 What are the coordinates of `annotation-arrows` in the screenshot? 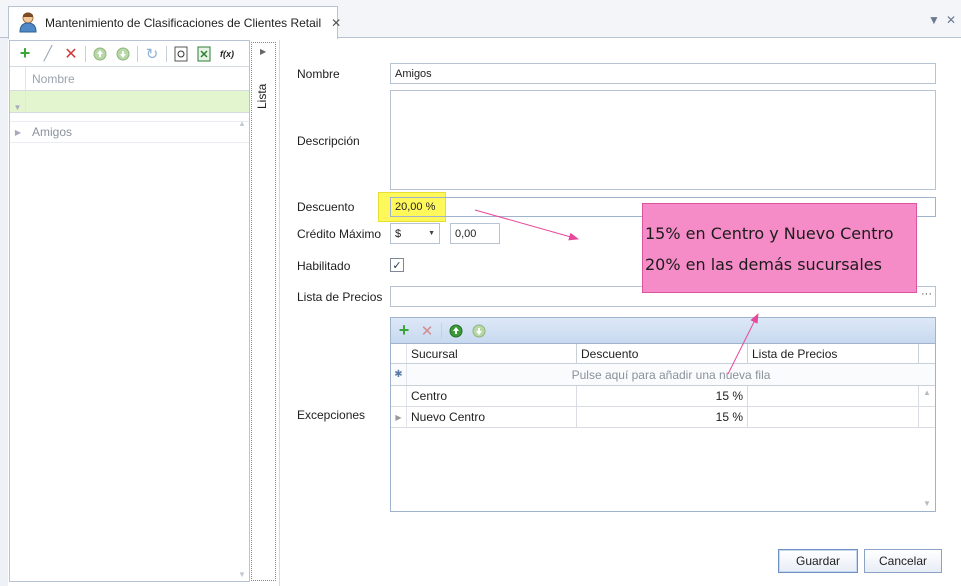 It's located at (616, 292).